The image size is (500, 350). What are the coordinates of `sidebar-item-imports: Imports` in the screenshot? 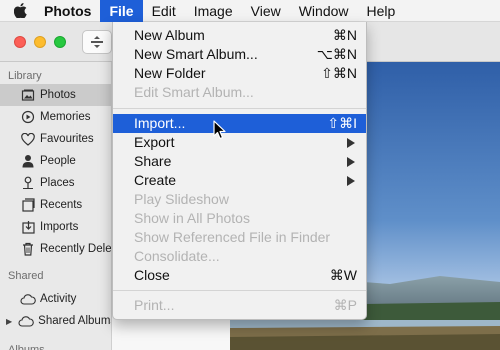 It's located at (55, 227).